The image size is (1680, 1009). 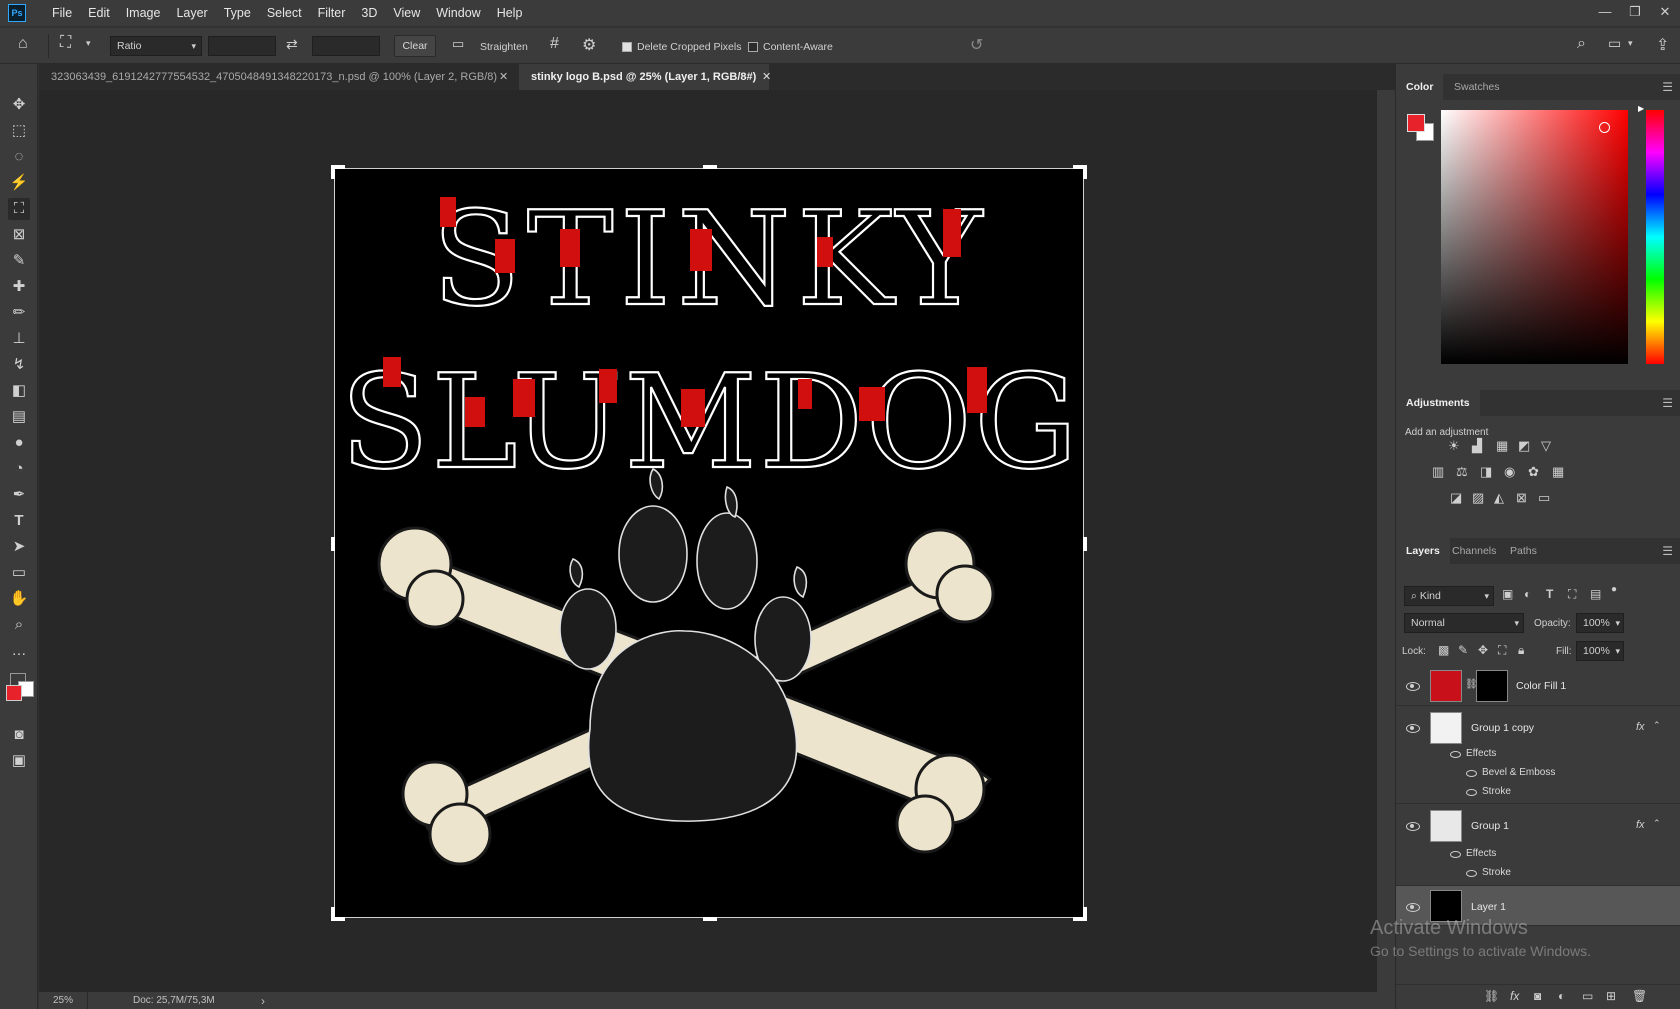 What do you see at coordinates (1464, 623) in the screenshot?
I see `blend-mode-select: Normal ▾` at bounding box center [1464, 623].